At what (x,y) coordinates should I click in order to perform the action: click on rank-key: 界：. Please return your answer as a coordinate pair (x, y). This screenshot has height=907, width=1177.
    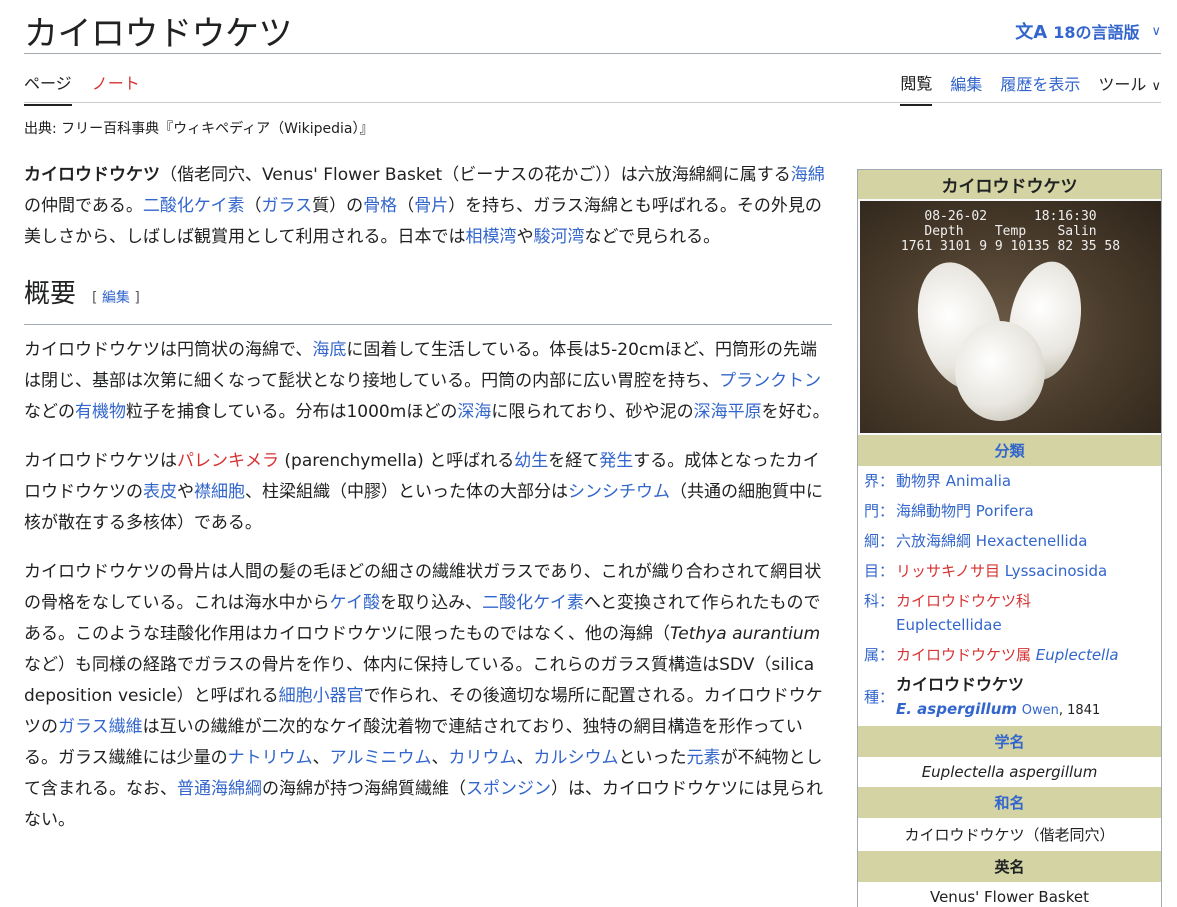
    Looking at the image, I should click on (879, 481).